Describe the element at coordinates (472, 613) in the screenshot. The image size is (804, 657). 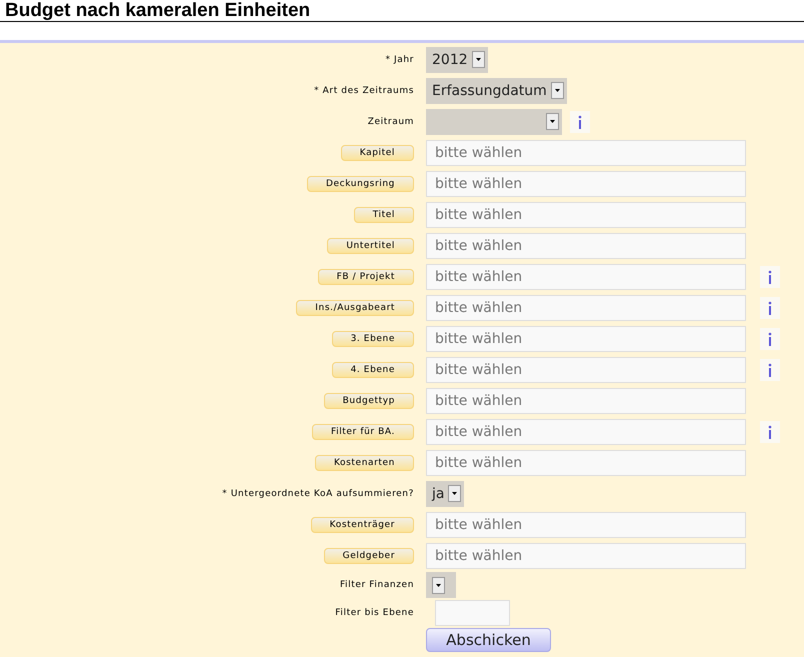
I see `input-field` at that location.